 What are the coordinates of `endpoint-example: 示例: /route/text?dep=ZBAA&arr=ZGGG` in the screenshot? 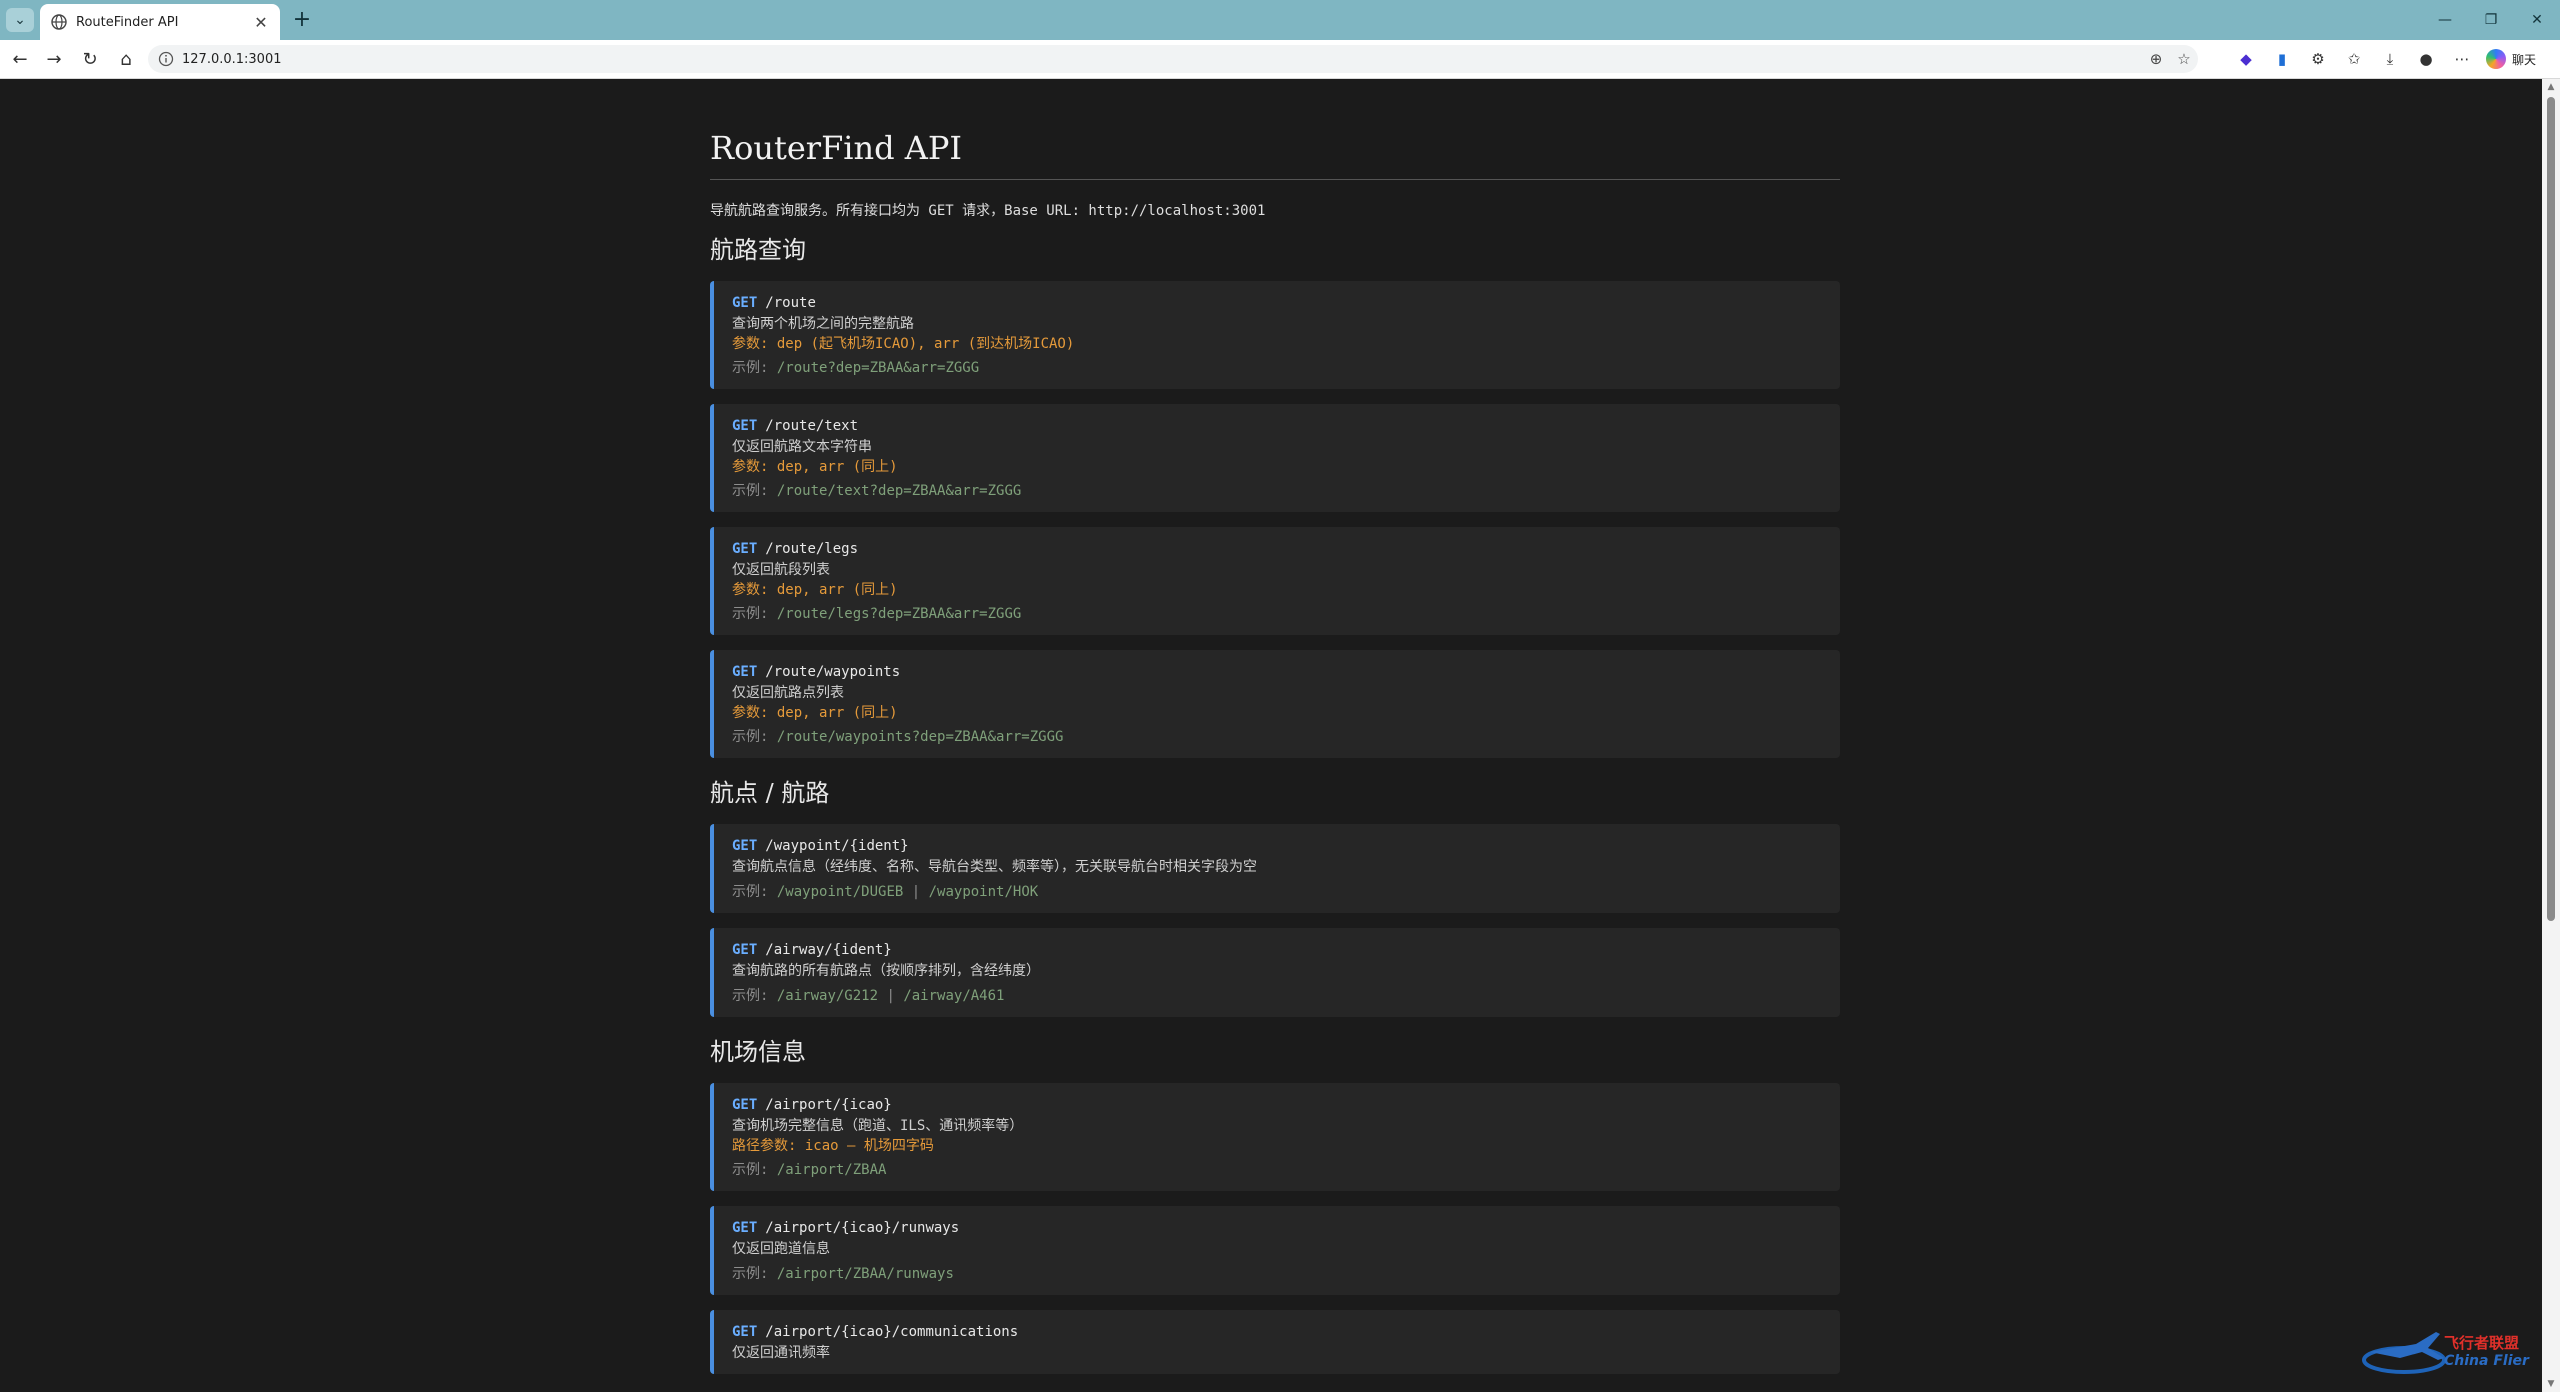 It's located at (1277, 491).